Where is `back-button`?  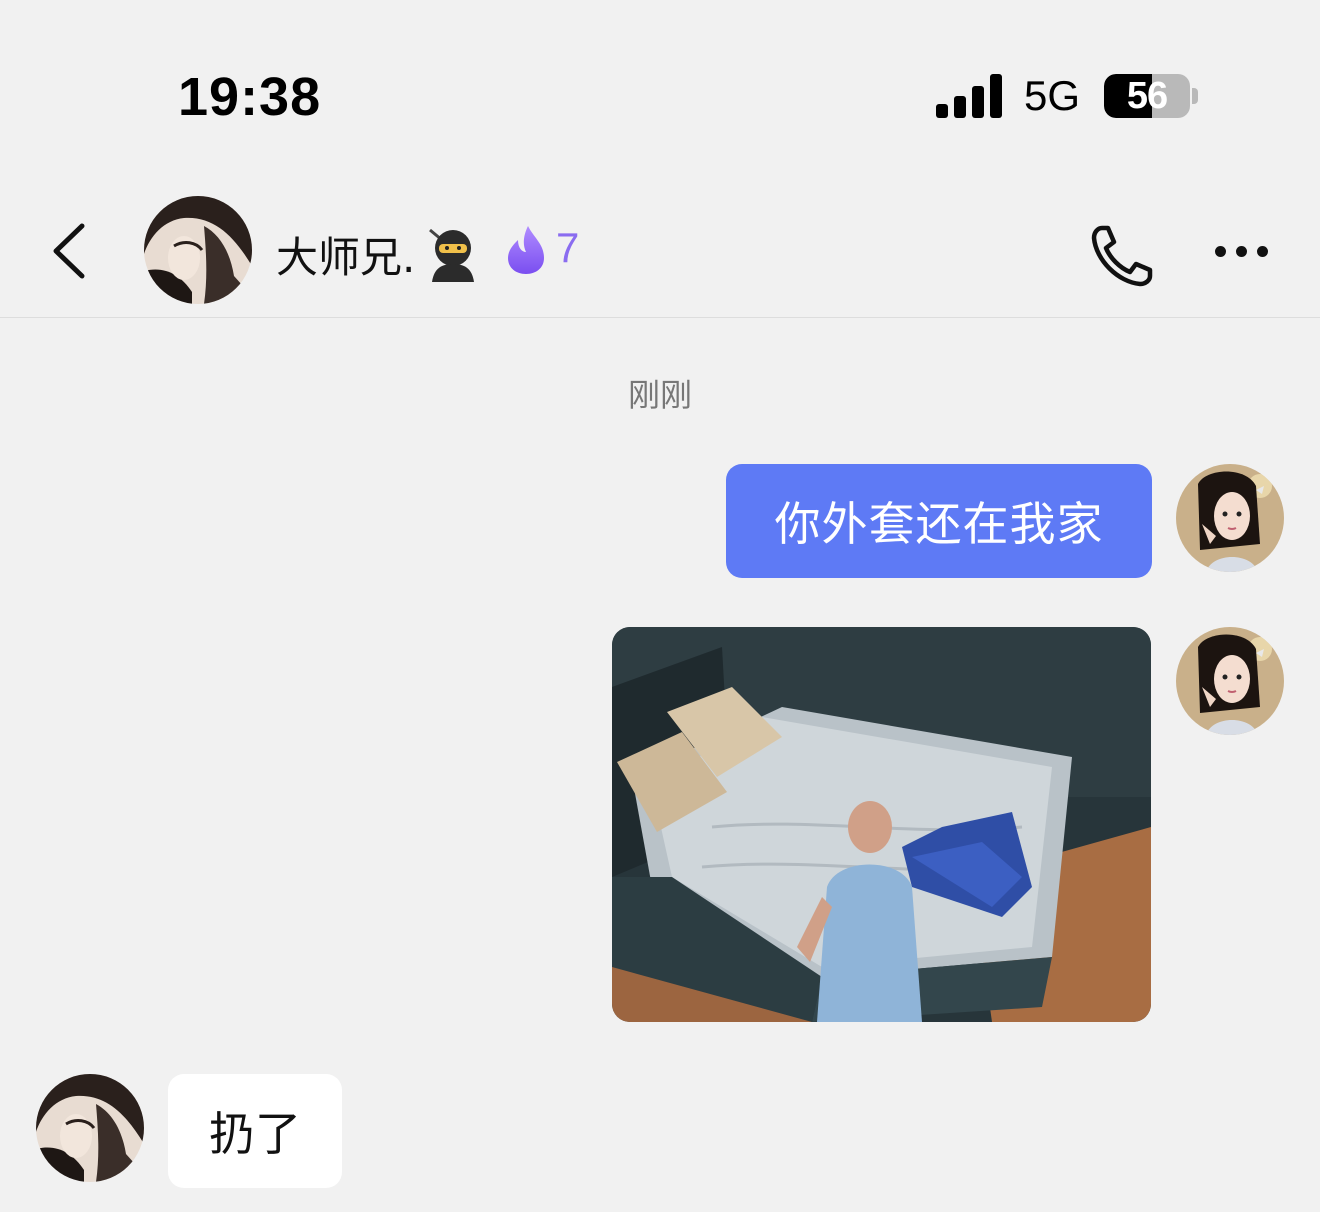
back-button is located at coordinates (70, 251).